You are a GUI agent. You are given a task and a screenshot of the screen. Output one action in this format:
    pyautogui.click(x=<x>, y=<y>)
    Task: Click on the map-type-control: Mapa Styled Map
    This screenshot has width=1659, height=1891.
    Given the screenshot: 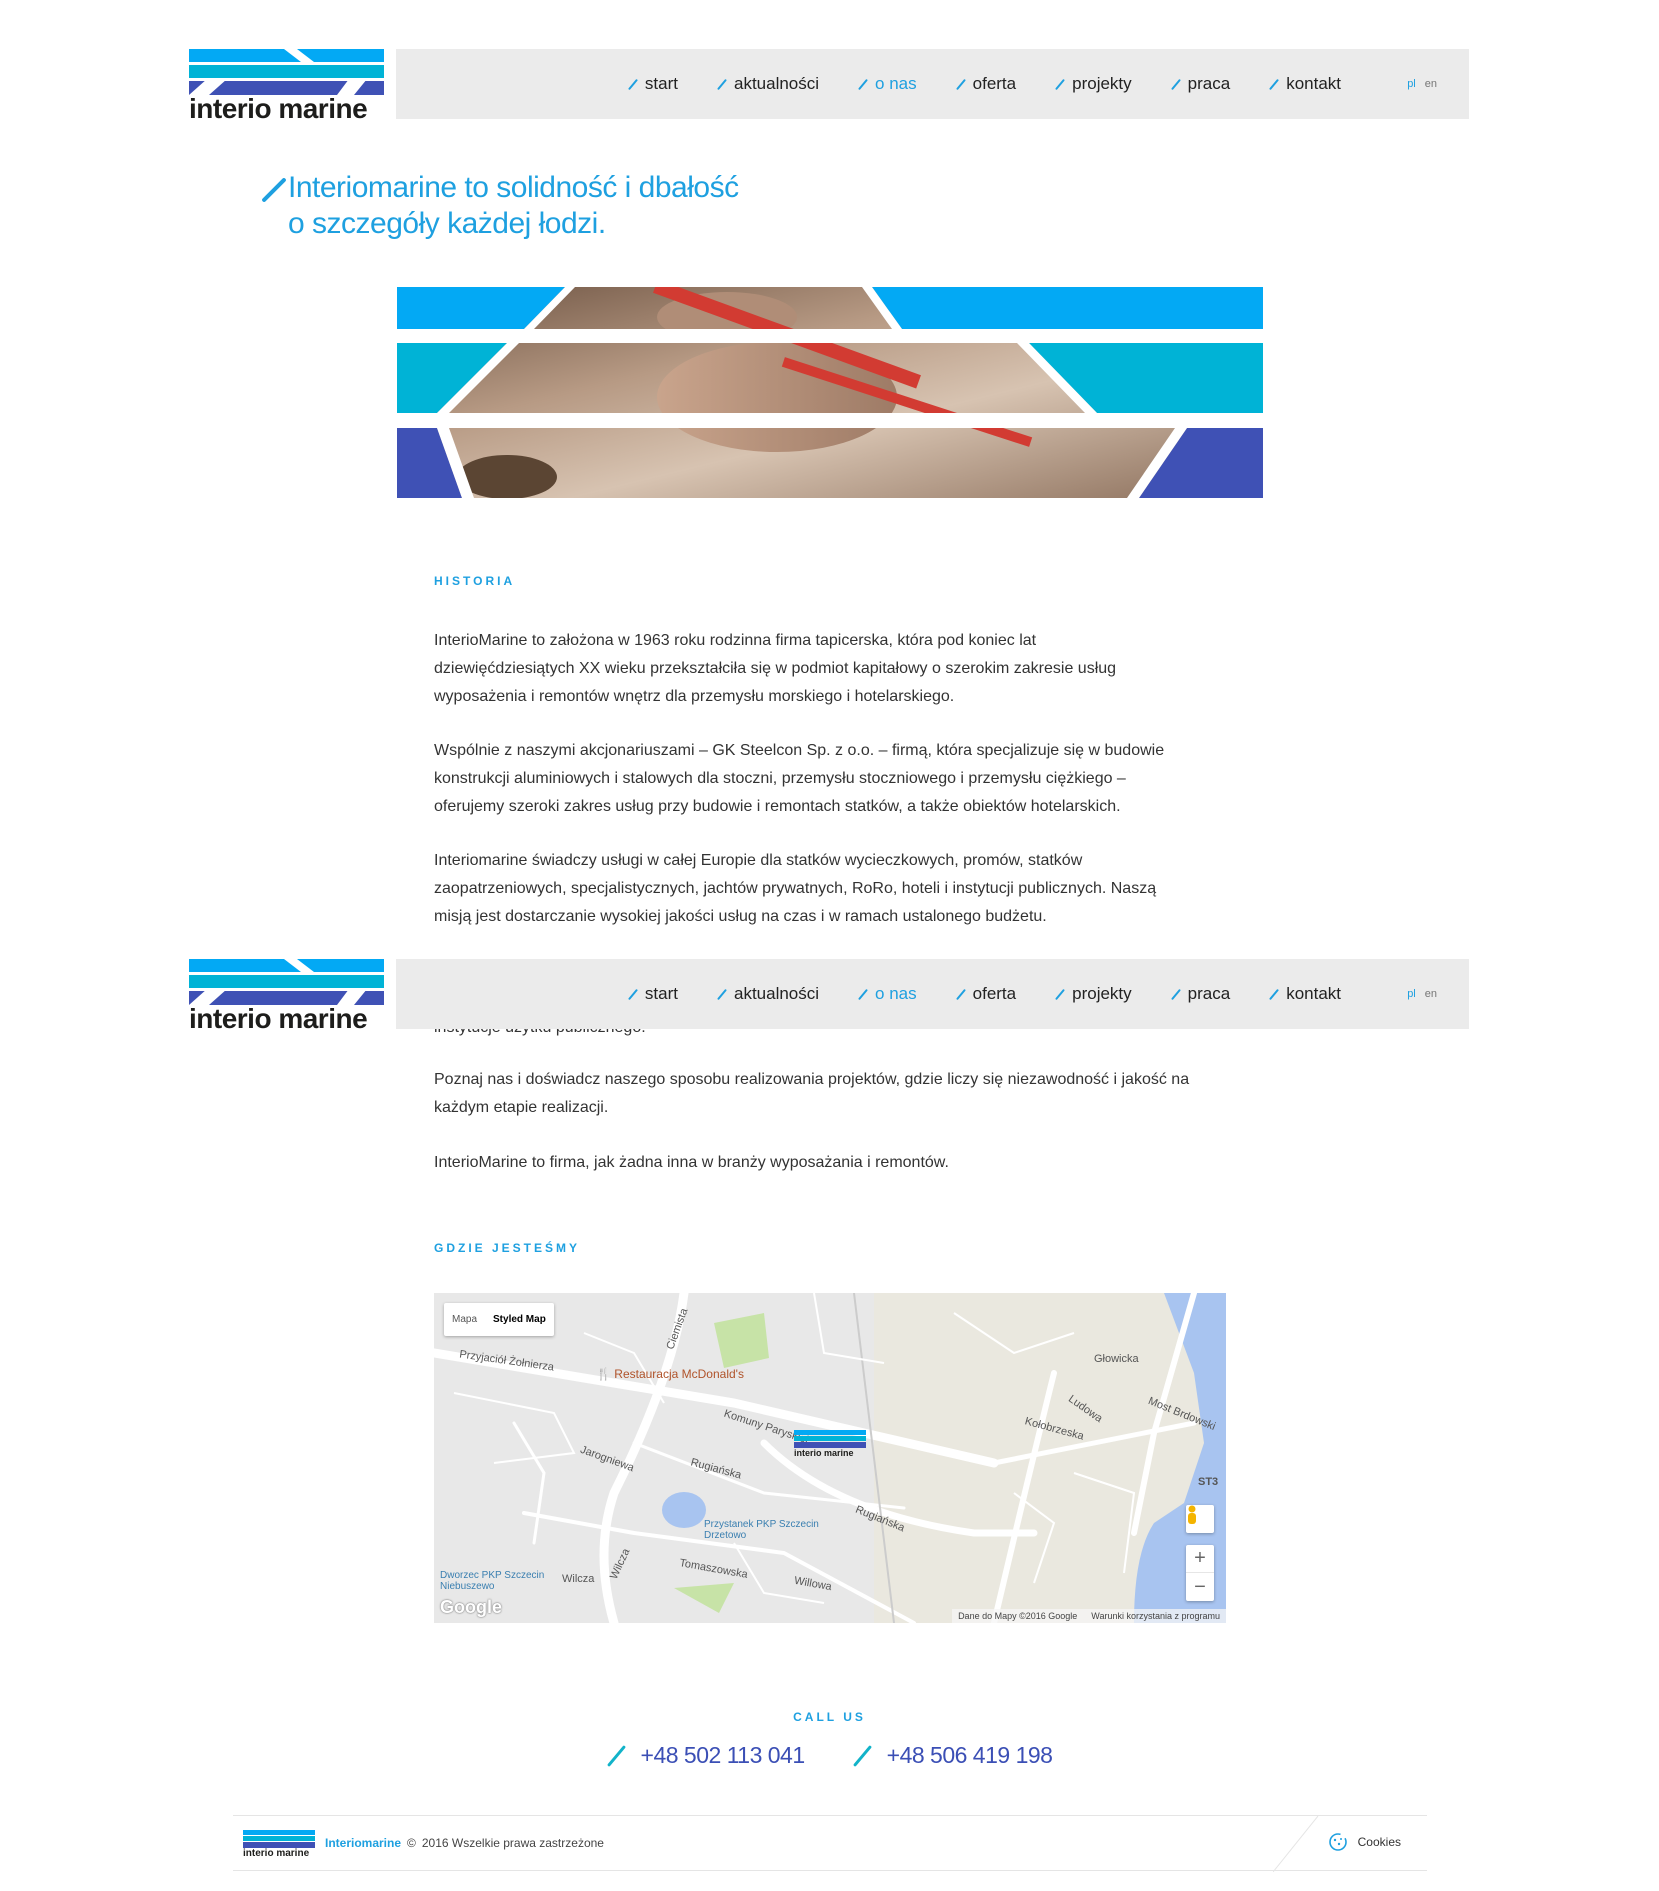 What is the action you would take?
    pyautogui.click(x=499, y=1319)
    